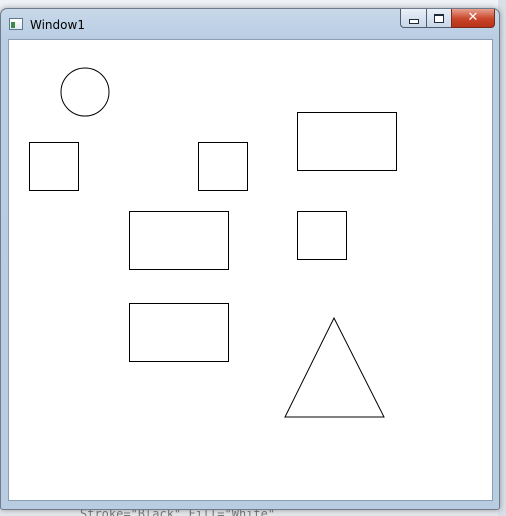 The image size is (506, 516). Describe the element at coordinates (179, 332) in the screenshot. I see `rectangle-shape-lower` at that location.